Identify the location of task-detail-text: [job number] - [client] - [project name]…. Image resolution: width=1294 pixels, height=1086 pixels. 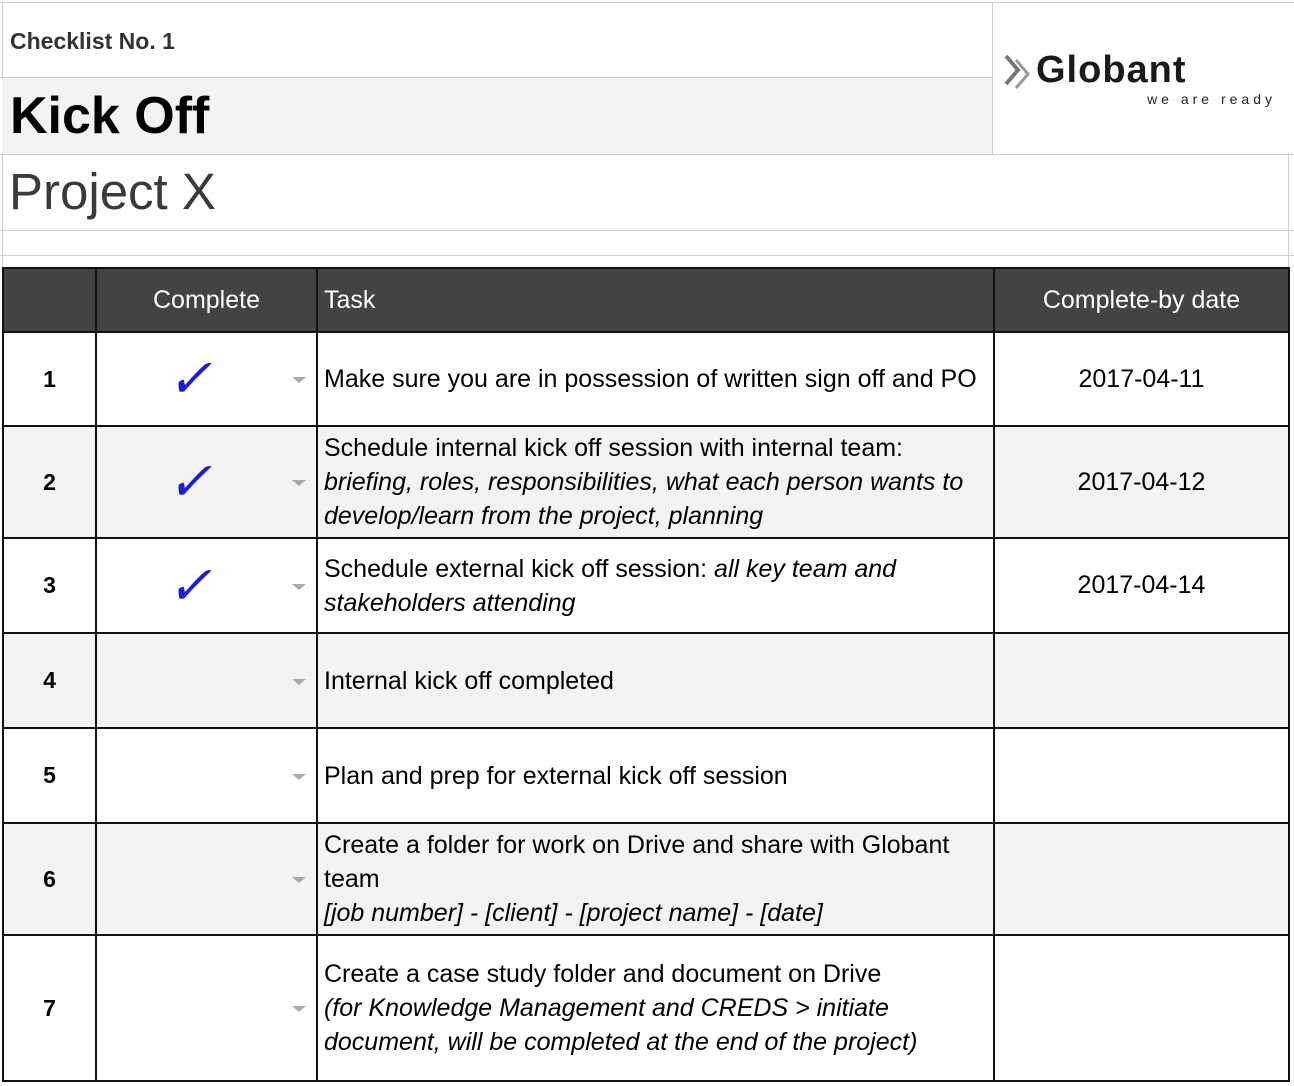
(573, 913).